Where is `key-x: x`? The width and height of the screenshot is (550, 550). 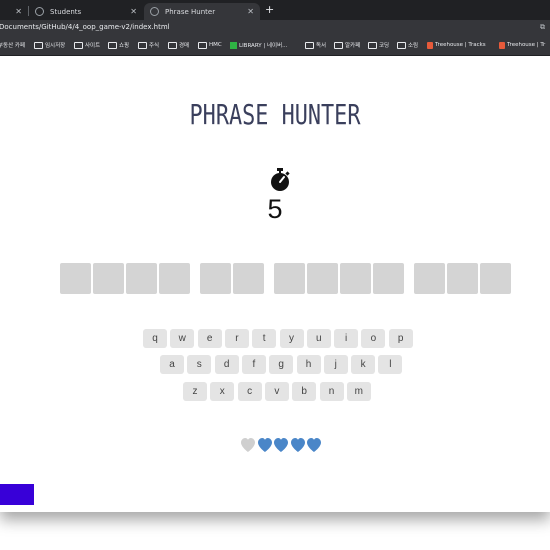
key-x: x is located at coordinates (222, 391).